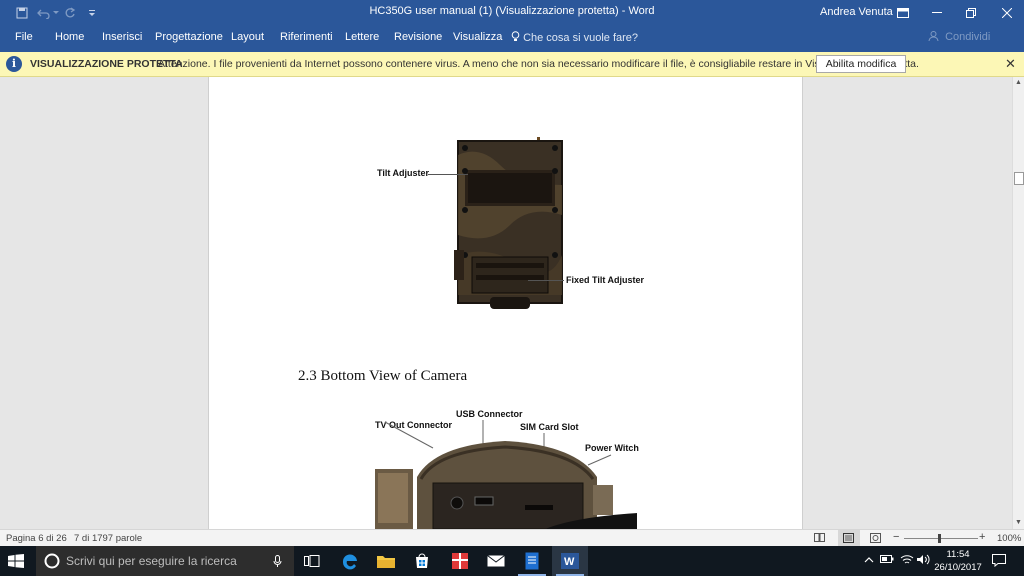  I want to click on tab-mailings: Lettere, so click(362, 37).